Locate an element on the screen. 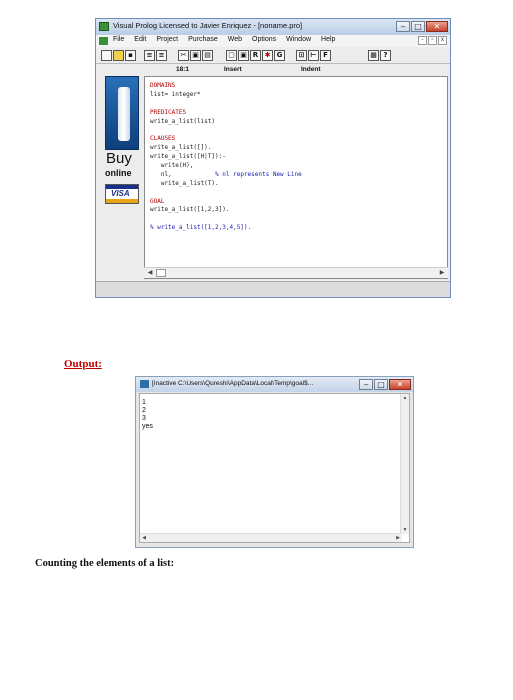 This screenshot has height=700, width=513. menu-window: Window is located at coordinates (298, 39).